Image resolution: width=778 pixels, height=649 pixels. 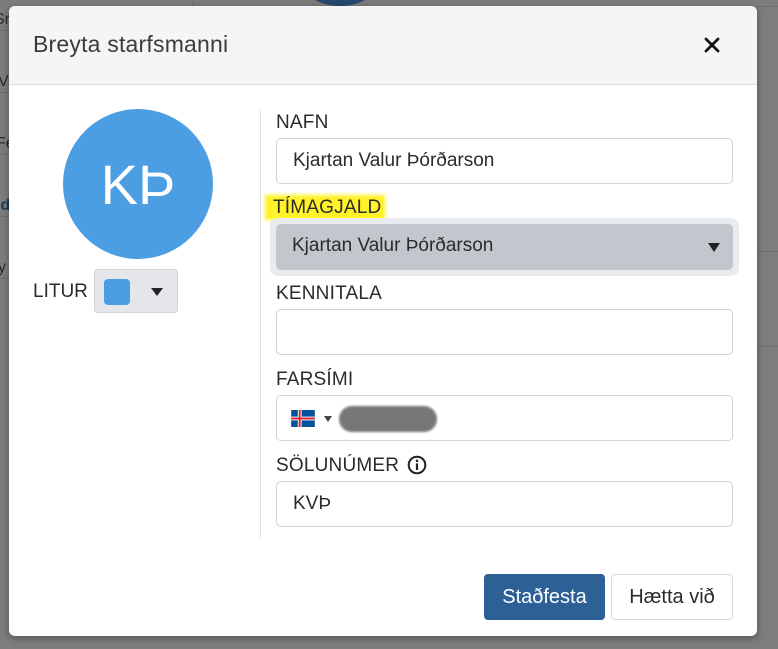 I want to click on hourly-rate-label-text: TÍMAGJALD, so click(x=325, y=207).